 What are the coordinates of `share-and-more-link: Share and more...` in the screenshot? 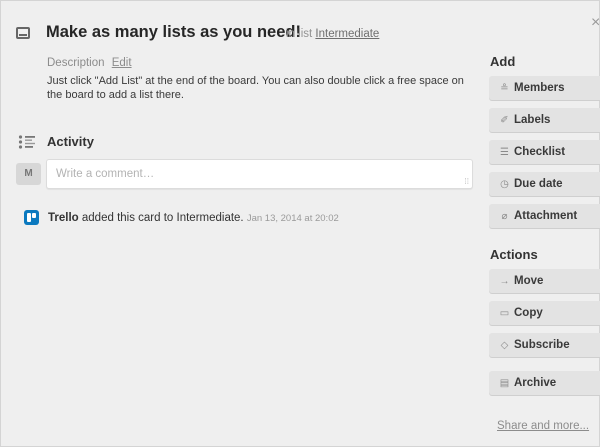 It's located at (543, 426).